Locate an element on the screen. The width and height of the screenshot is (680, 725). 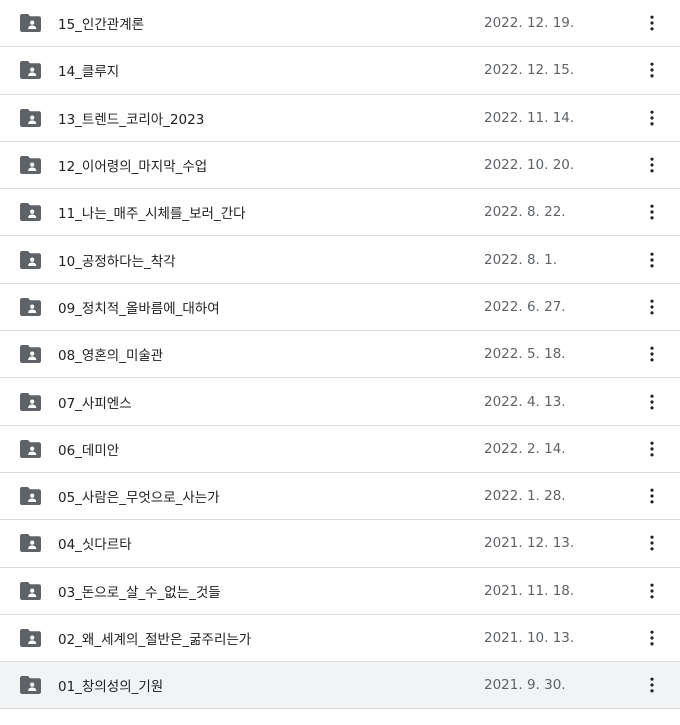
modified-date: 2021. 11. 18. is located at coordinates (529, 590).